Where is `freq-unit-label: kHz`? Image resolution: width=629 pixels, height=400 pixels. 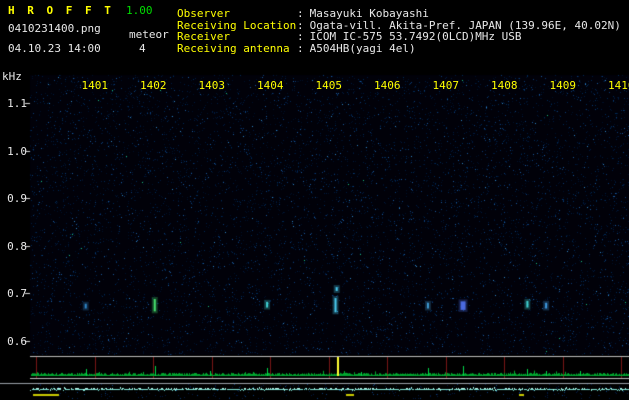
freq-unit-label: kHz is located at coordinates (12, 76).